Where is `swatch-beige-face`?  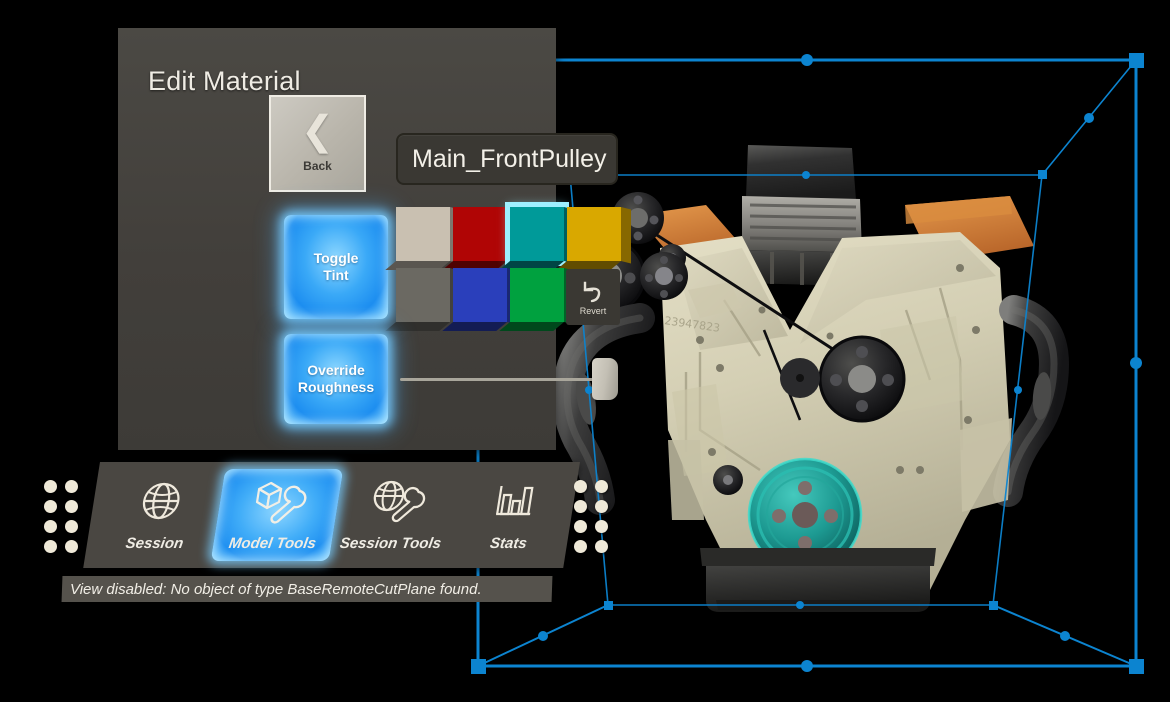
swatch-beige-face is located at coordinates (423, 234).